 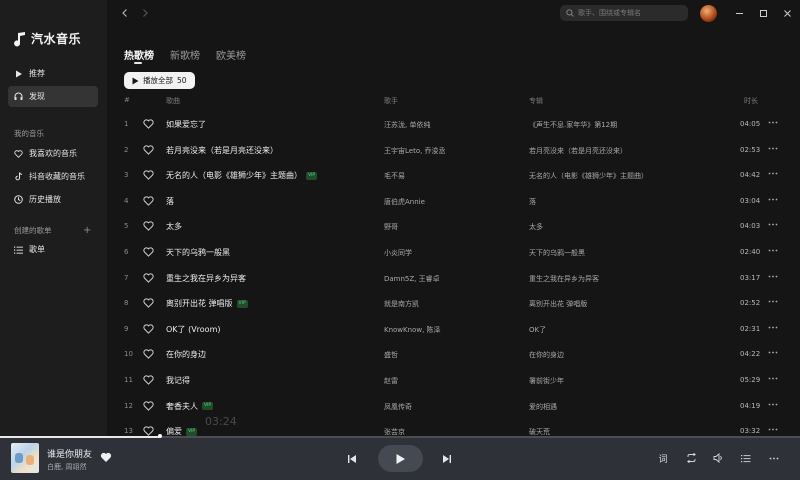 I want to click on song-title: 落, so click(x=170, y=201).